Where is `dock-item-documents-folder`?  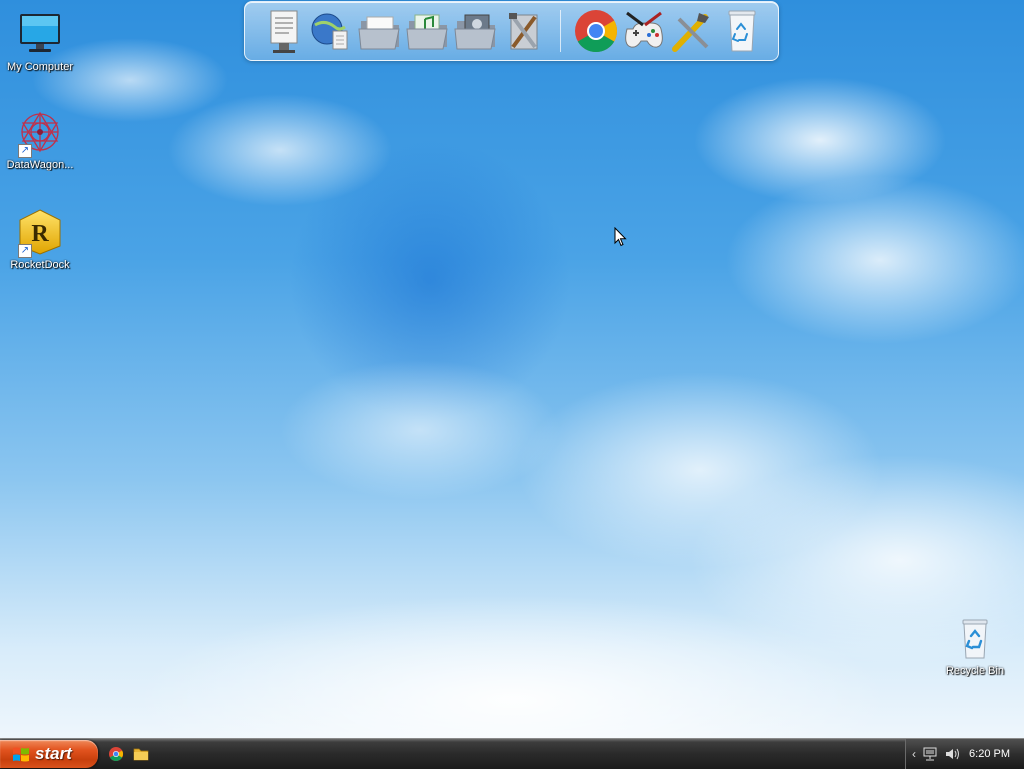
dock-item-documents-folder is located at coordinates (380, 31).